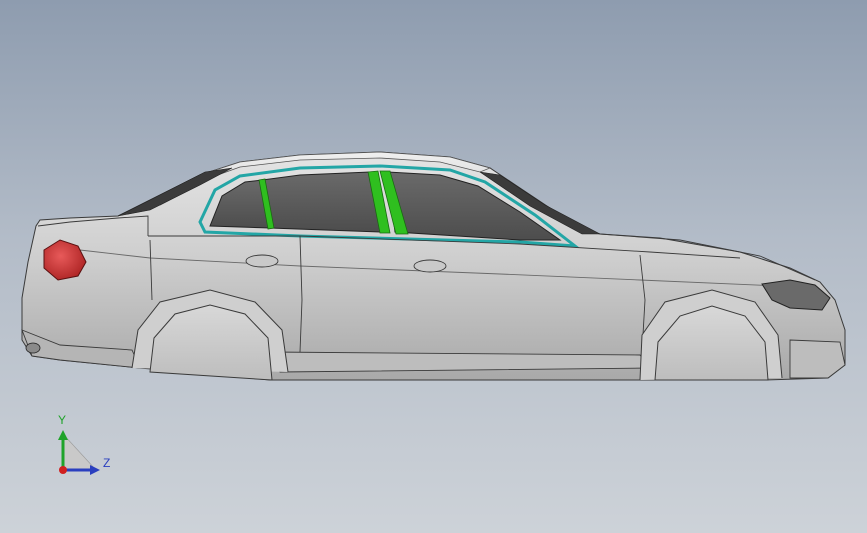 This screenshot has height=533, width=867. Describe the element at coordinates (460, 362) in the screenshot. I see `rocker-panel` at that location.